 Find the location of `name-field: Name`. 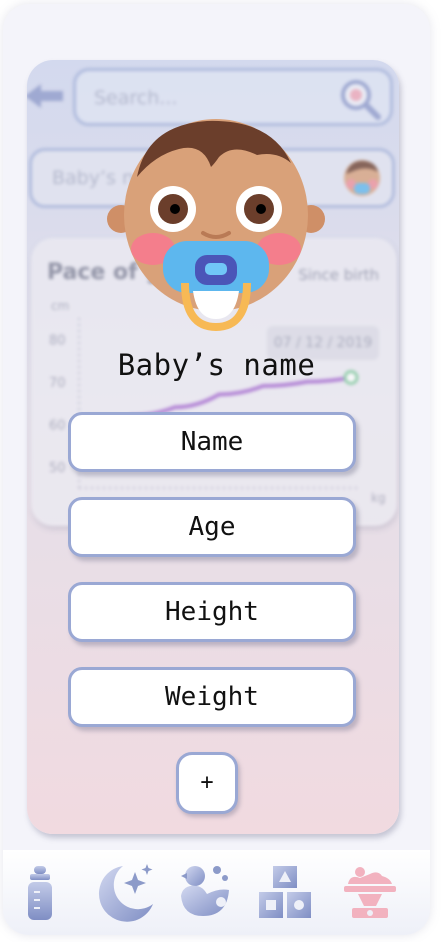

name-field: Name is located at coordinates (212, 442).